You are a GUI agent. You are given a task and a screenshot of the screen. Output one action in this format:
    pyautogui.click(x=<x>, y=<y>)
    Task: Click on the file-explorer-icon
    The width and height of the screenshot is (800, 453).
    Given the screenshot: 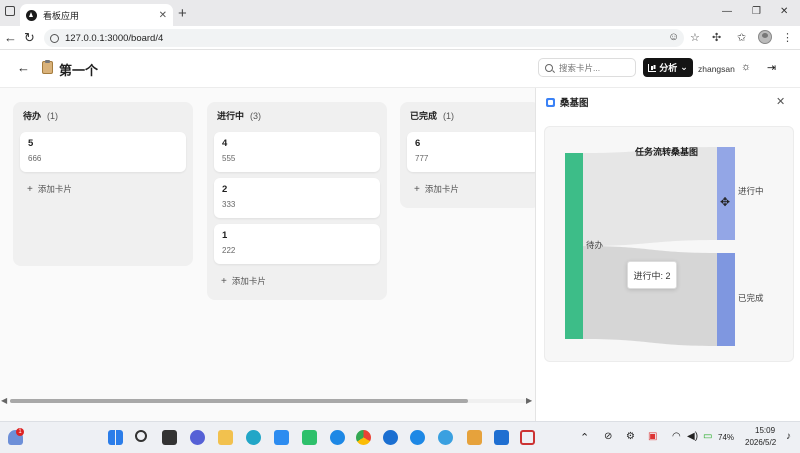 What is the action you would take?
    pyautogui.click(x=225, y=437)
    